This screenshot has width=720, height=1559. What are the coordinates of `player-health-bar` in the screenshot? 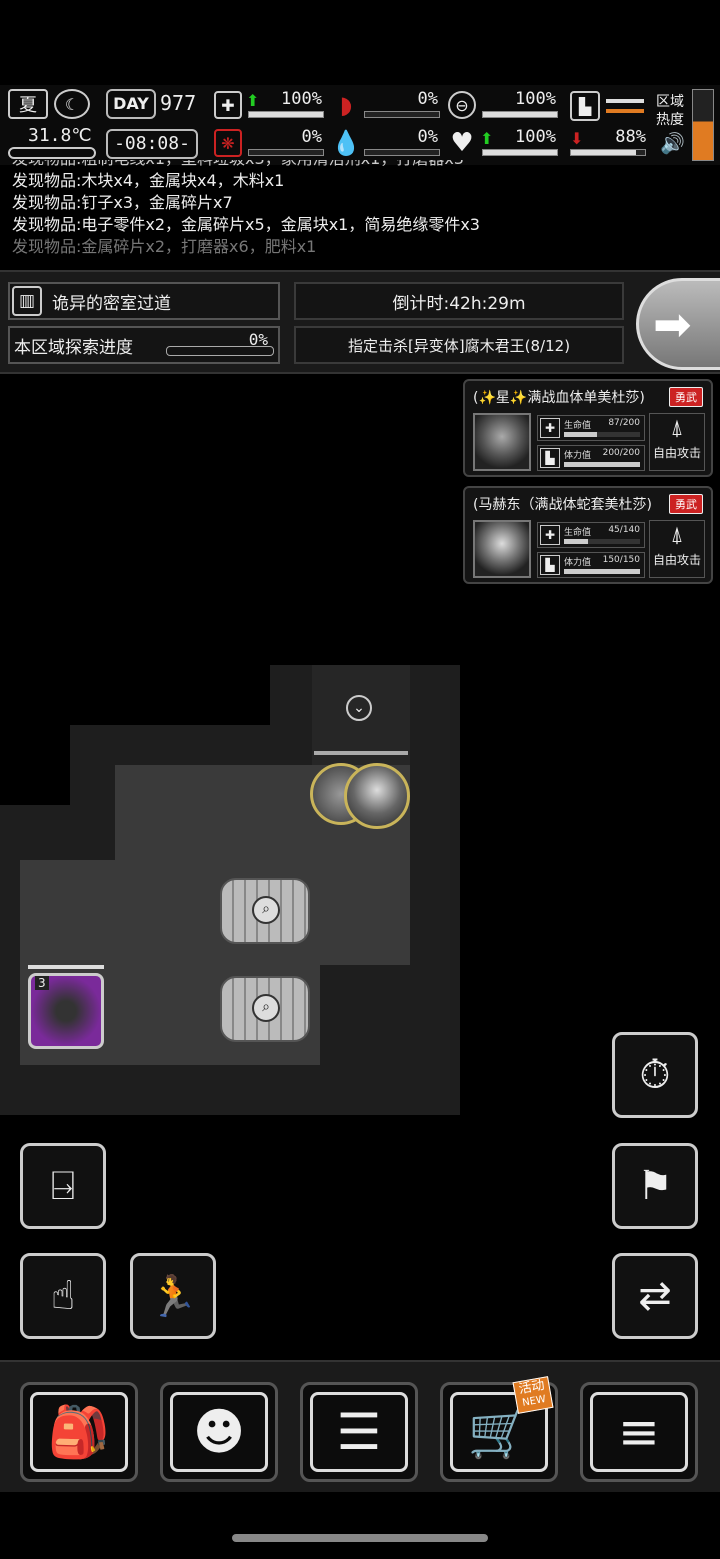 It's located at (361, 753).